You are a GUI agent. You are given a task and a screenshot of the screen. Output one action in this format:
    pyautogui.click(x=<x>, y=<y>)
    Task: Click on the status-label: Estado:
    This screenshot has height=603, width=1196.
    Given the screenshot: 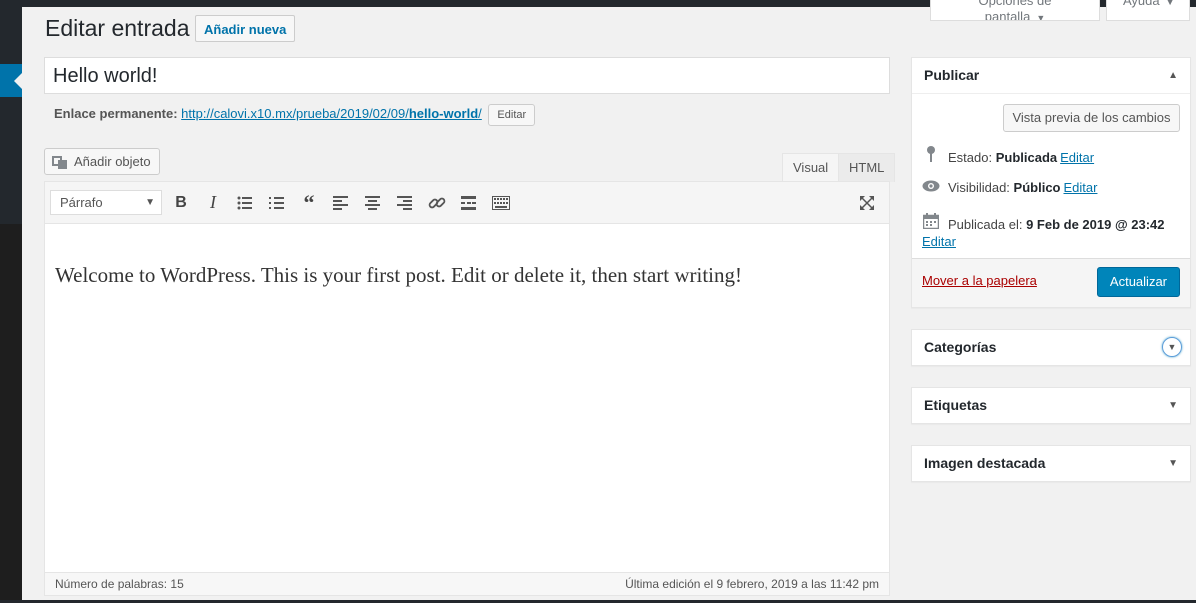 What is the action you would take?
    pyautogui.click(x=970, y=157)
    